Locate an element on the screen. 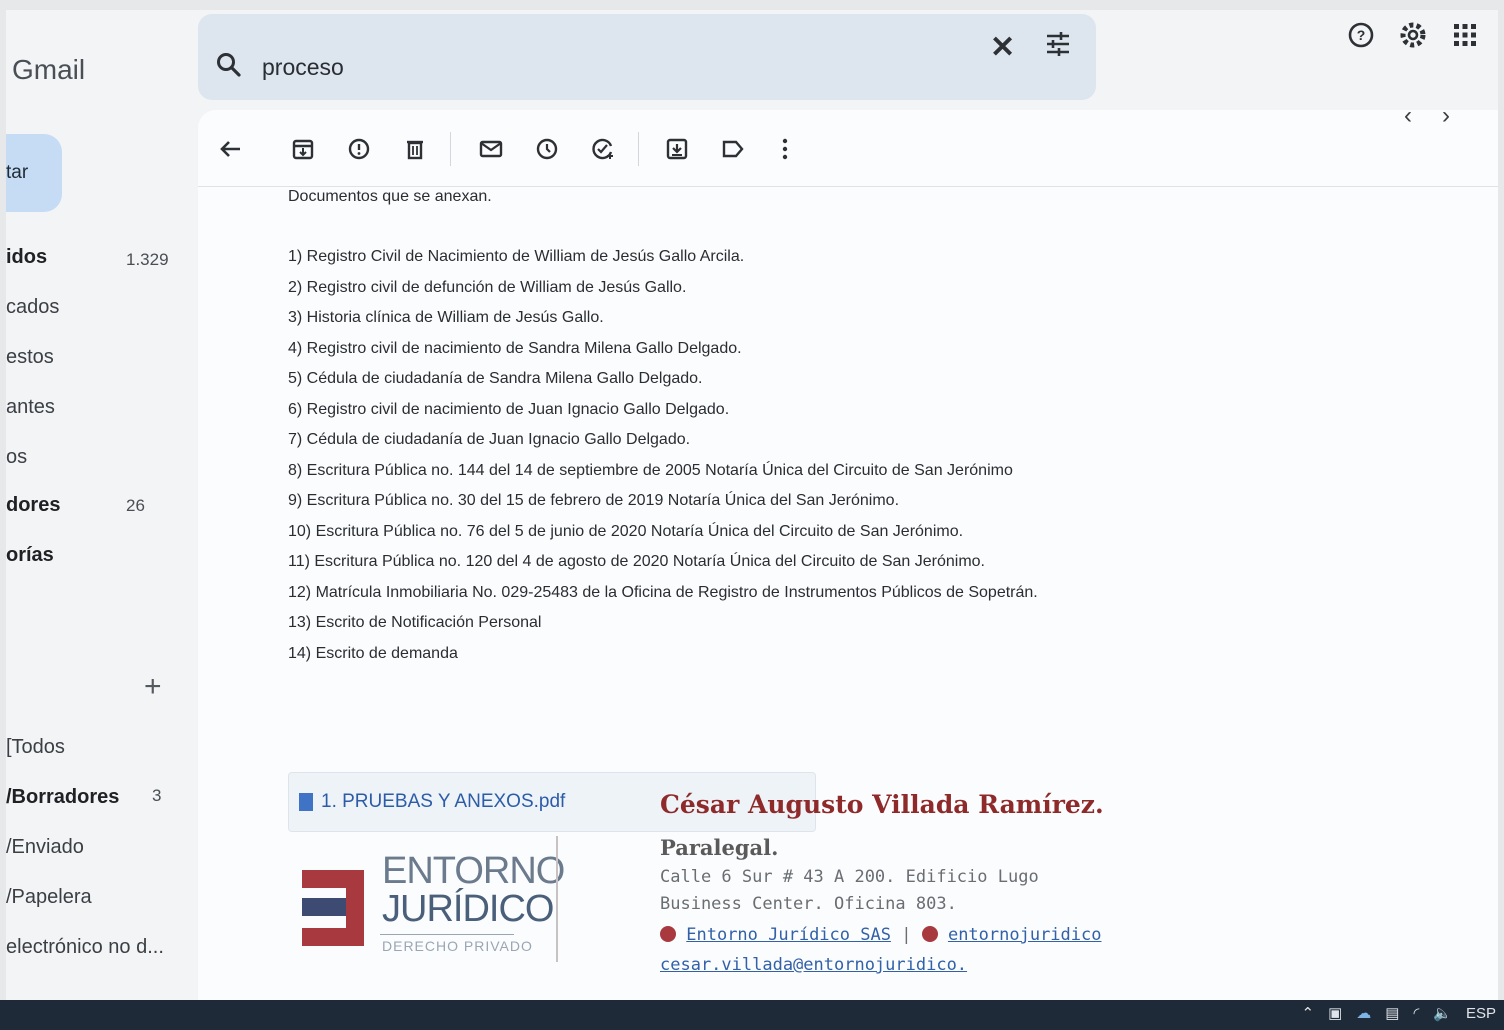 Image resolution: width=1504 pixels, height=1030 pixels. settings-gear-icon is located at coordinates (1413, 35).